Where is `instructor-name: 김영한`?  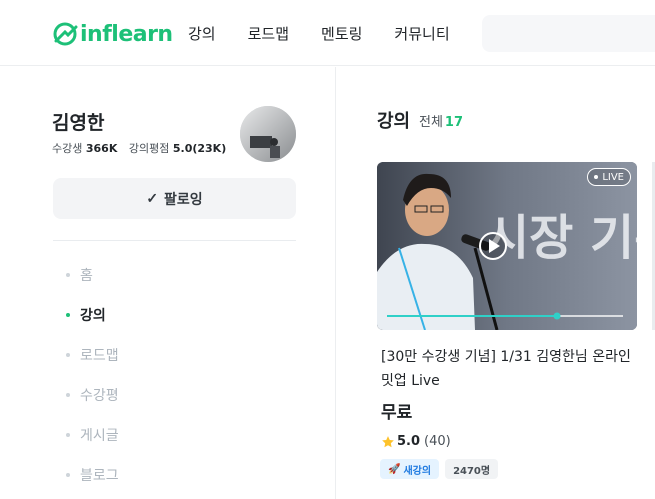 instructor-name: 김영한 is located at coordinates (78, 123).